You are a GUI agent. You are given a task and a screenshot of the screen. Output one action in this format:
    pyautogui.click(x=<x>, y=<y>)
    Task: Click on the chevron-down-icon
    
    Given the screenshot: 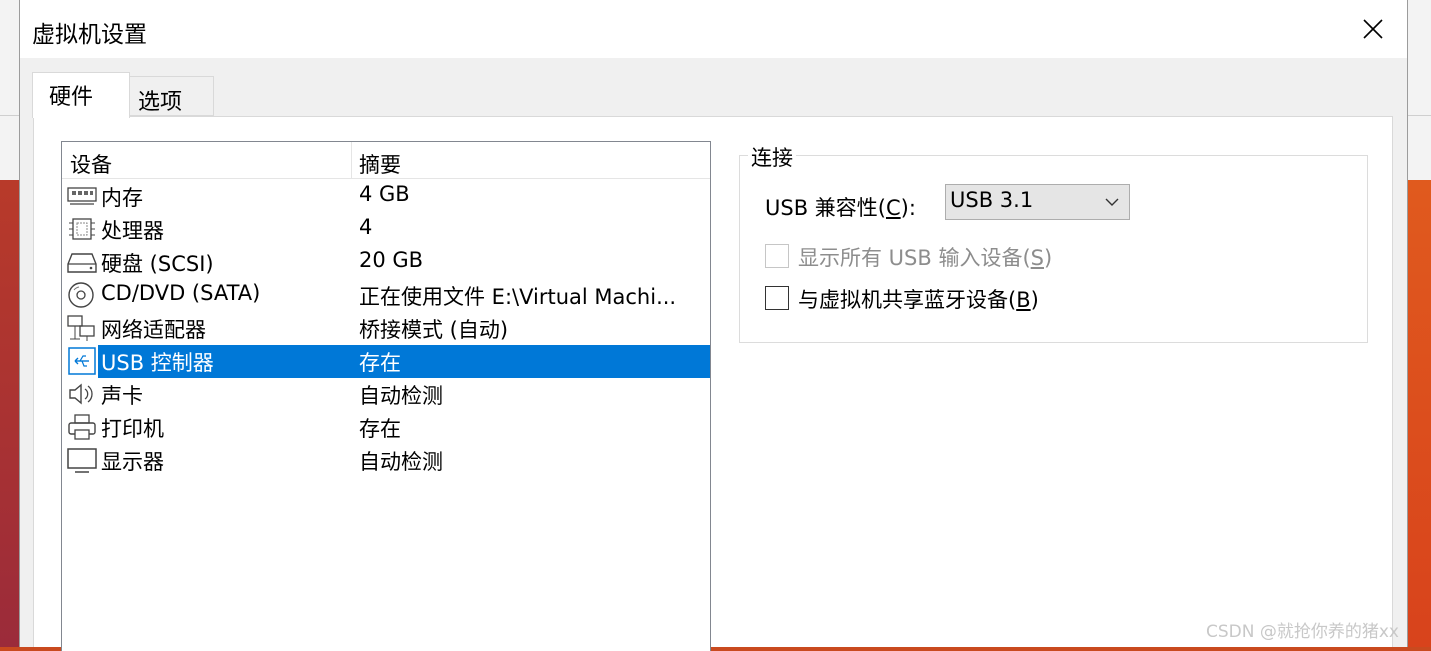 What is the action you would take?
    pyautogui.click(x=1112, y=202)
    